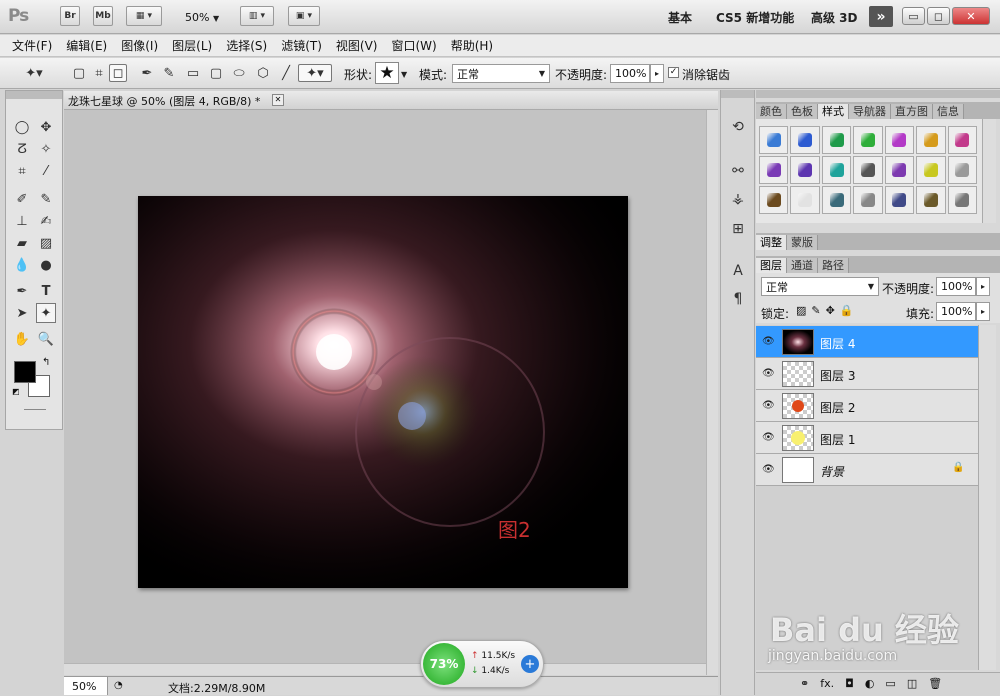  Describe the element at coordinates (118, 73) in the screenshot. I see `fill-pixels-button: ◻` at that location.